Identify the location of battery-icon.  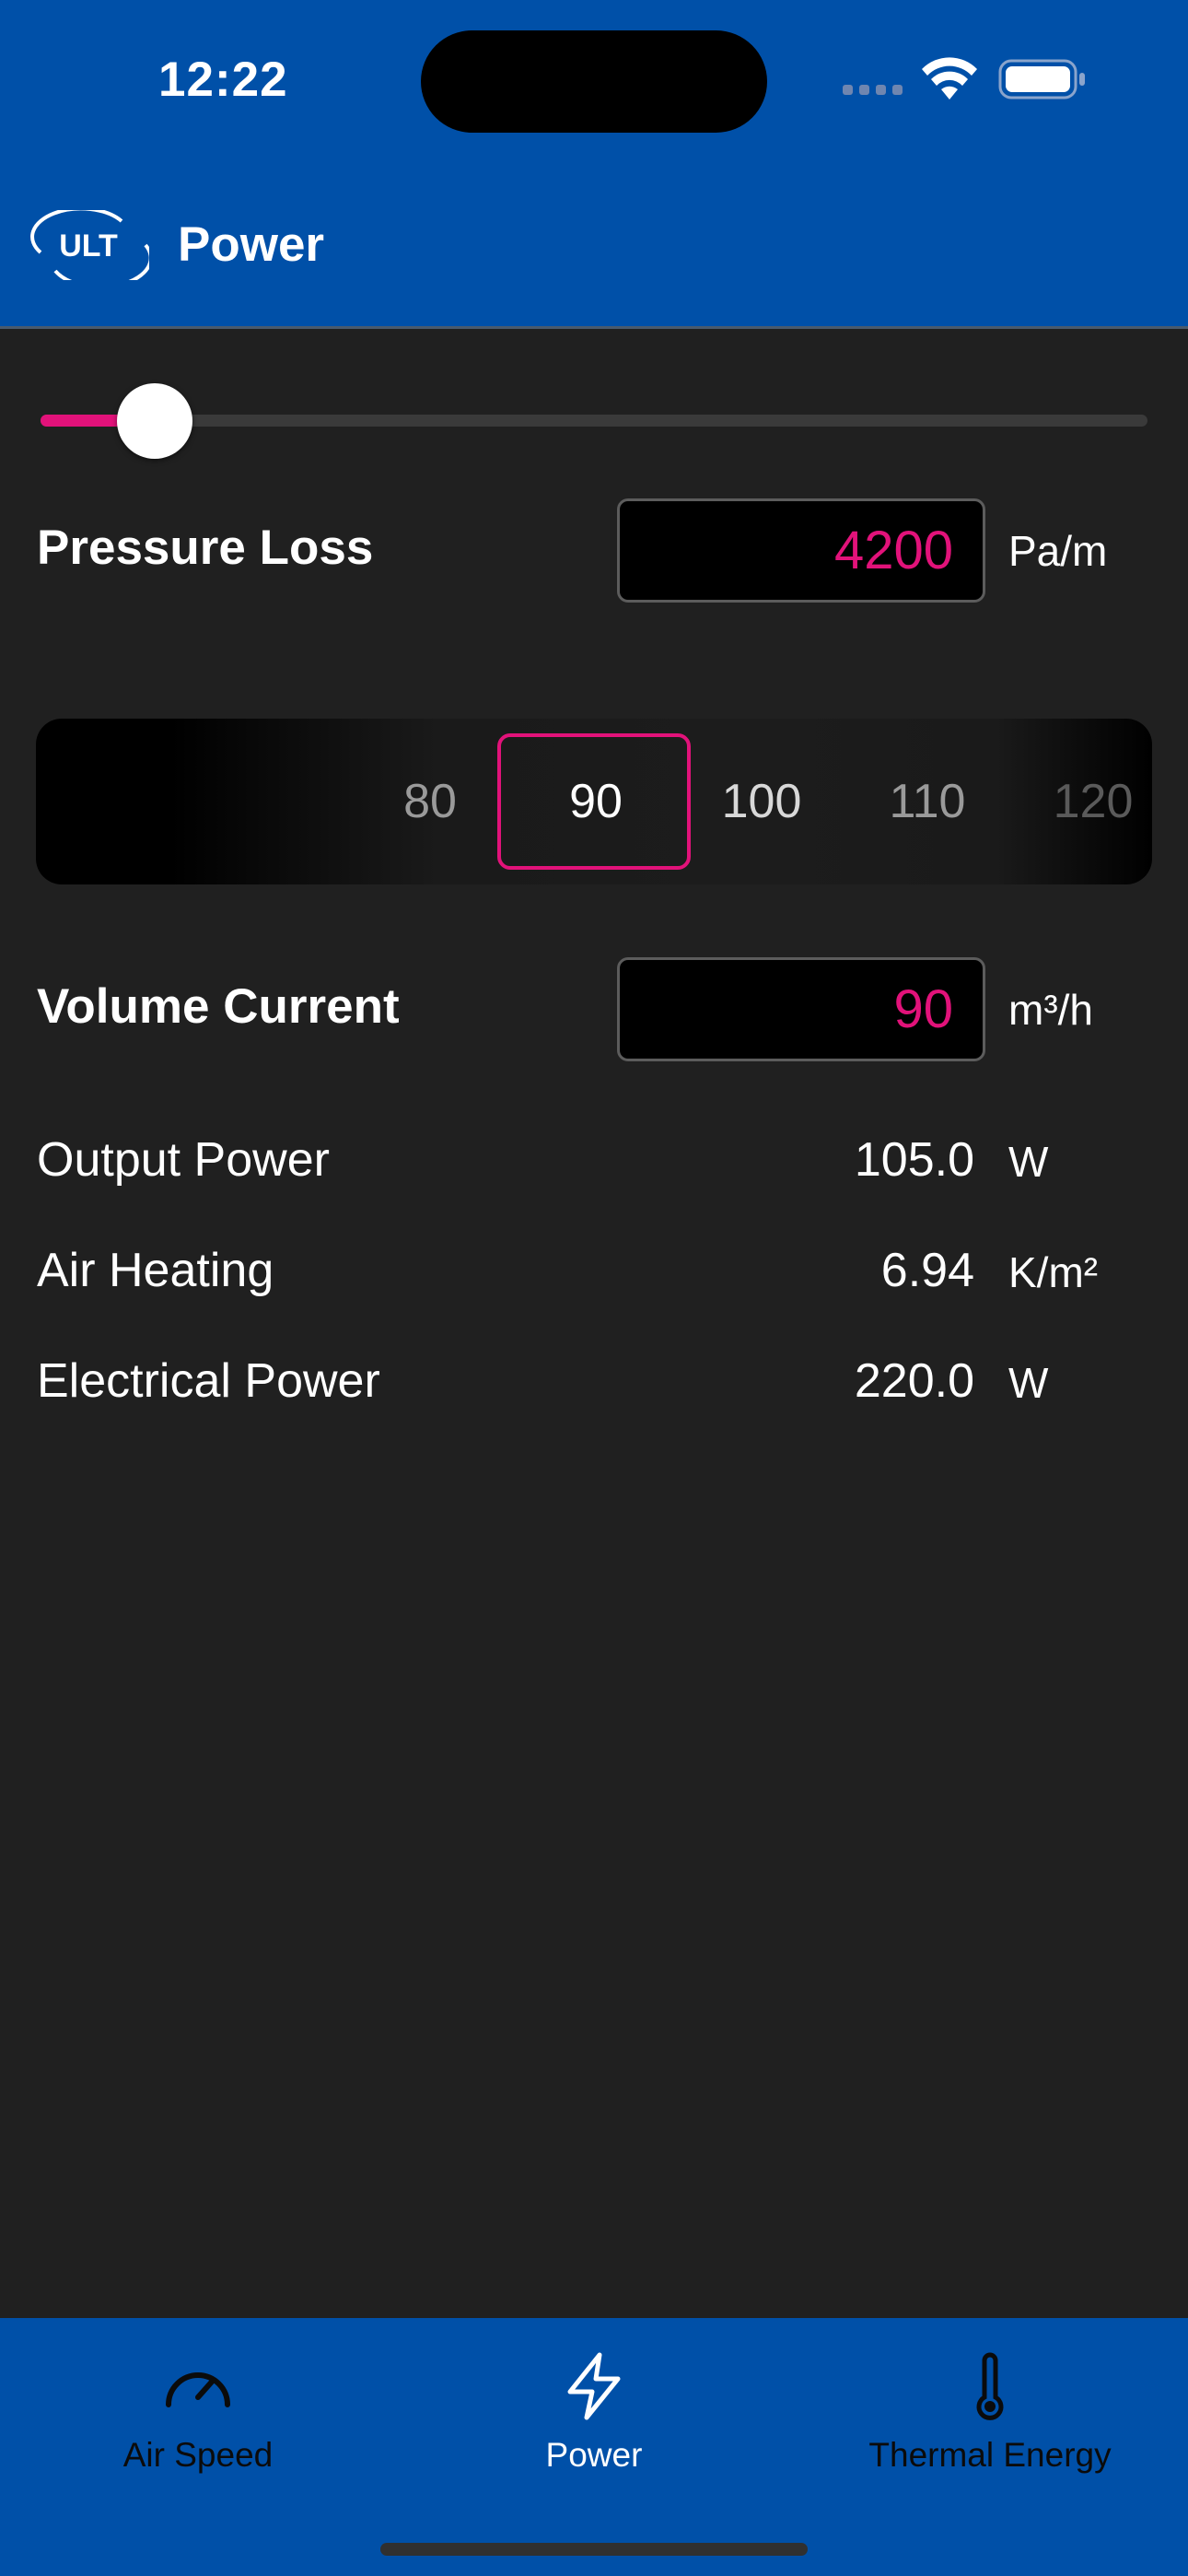
(1041, 79).